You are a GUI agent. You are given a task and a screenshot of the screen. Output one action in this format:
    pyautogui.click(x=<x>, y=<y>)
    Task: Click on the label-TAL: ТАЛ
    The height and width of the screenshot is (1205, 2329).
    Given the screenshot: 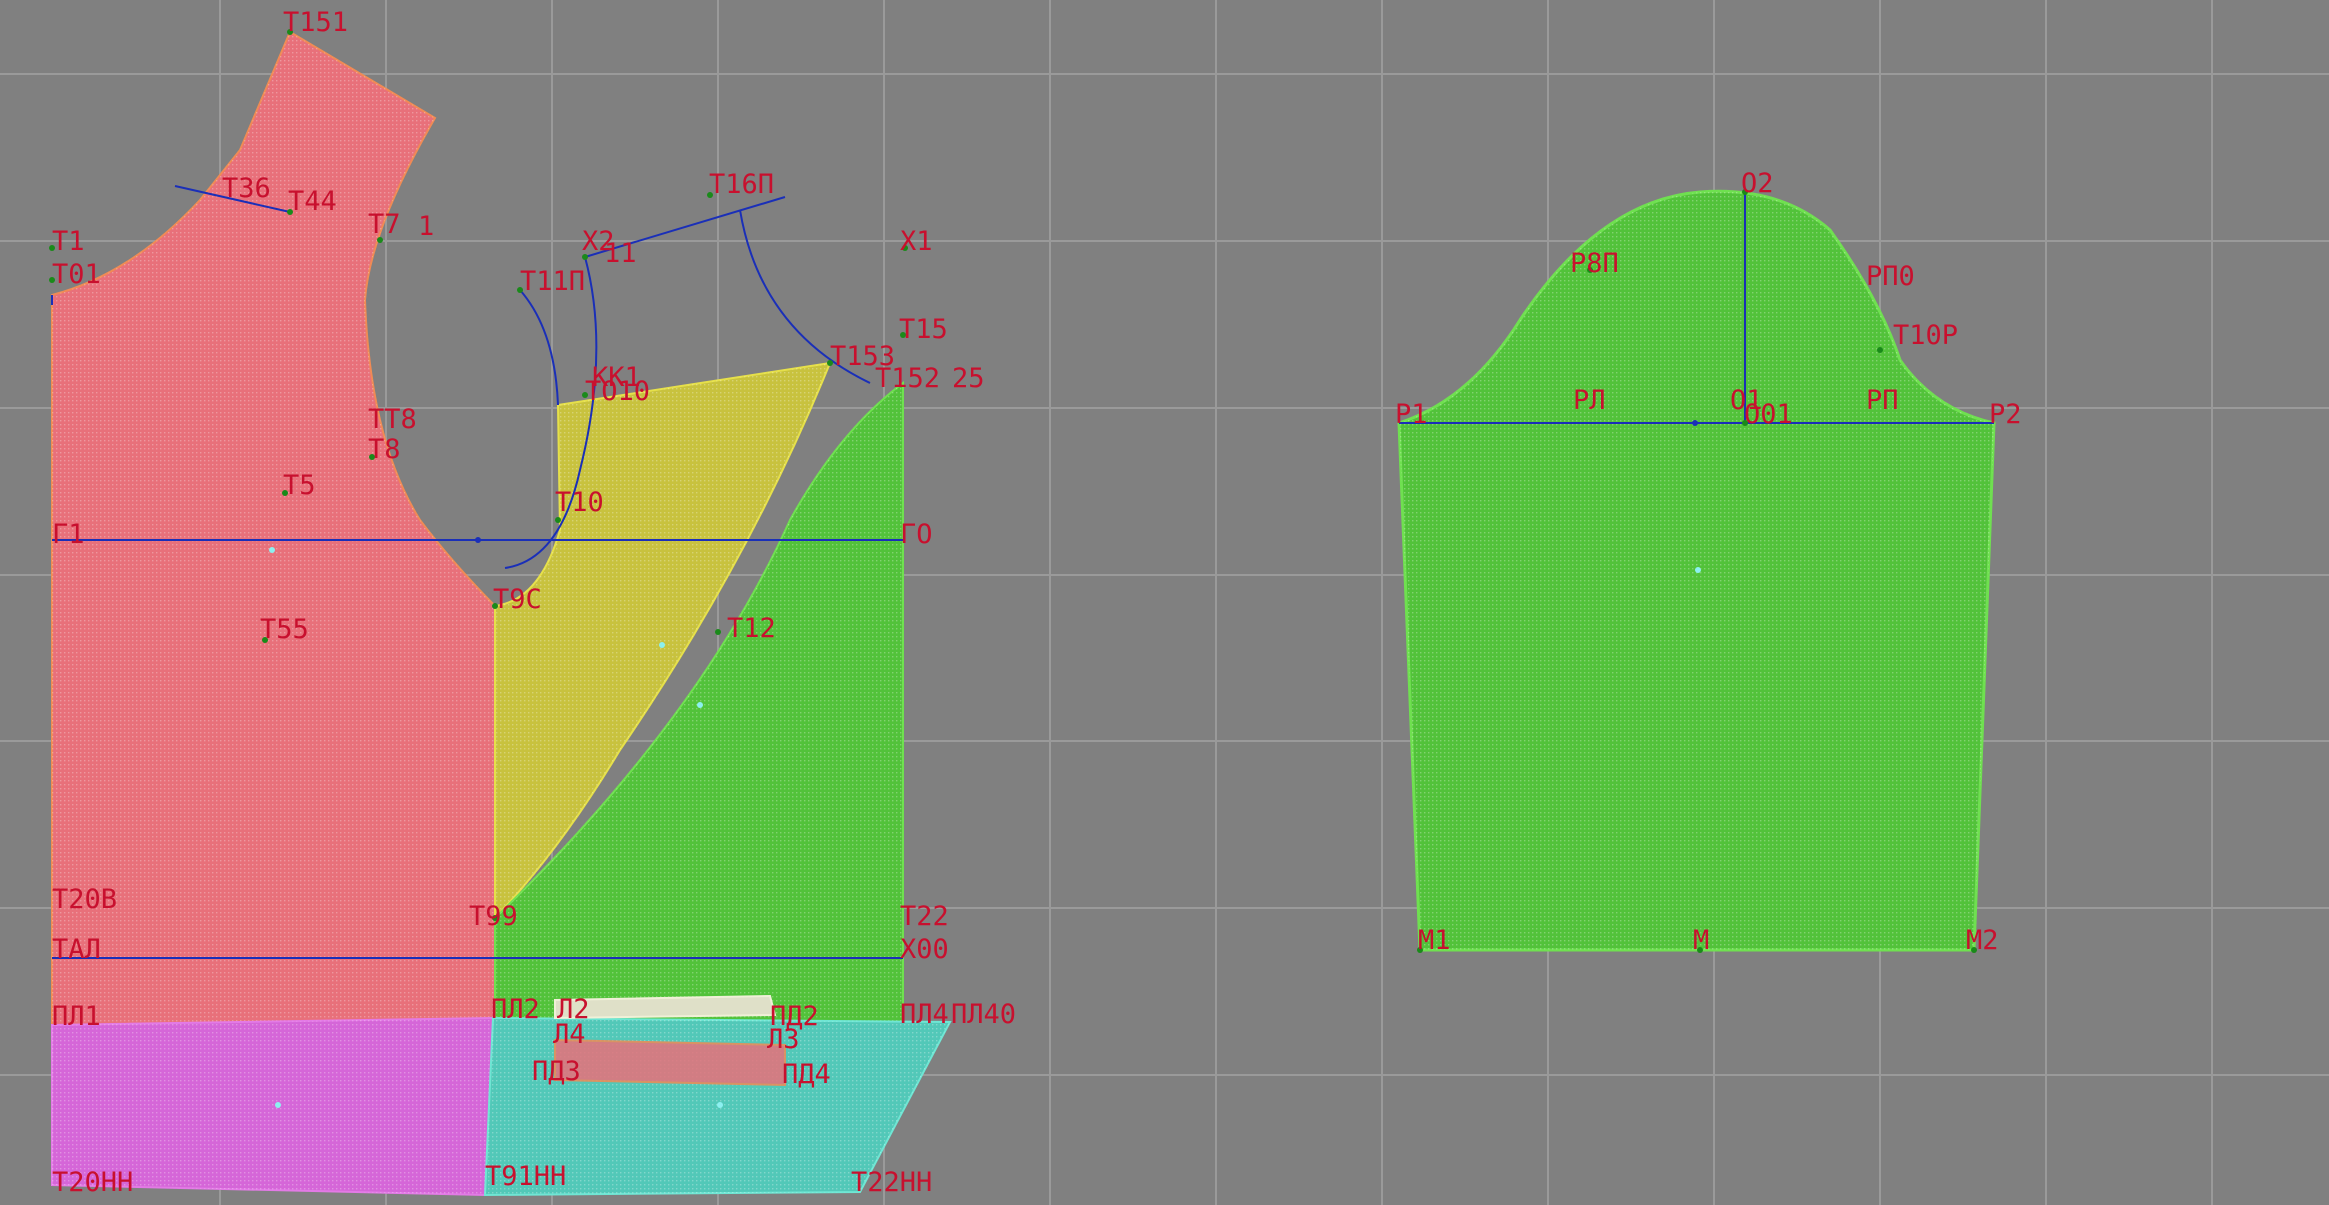 What is the action you would take?
    pyautogui.click(x=76, y=949)
    